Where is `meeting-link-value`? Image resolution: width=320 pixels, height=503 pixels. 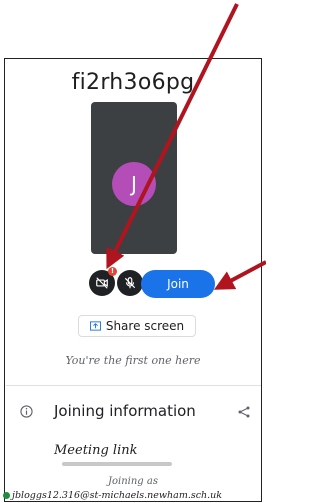 meeting-link-value is located at coordinates (117, 464).